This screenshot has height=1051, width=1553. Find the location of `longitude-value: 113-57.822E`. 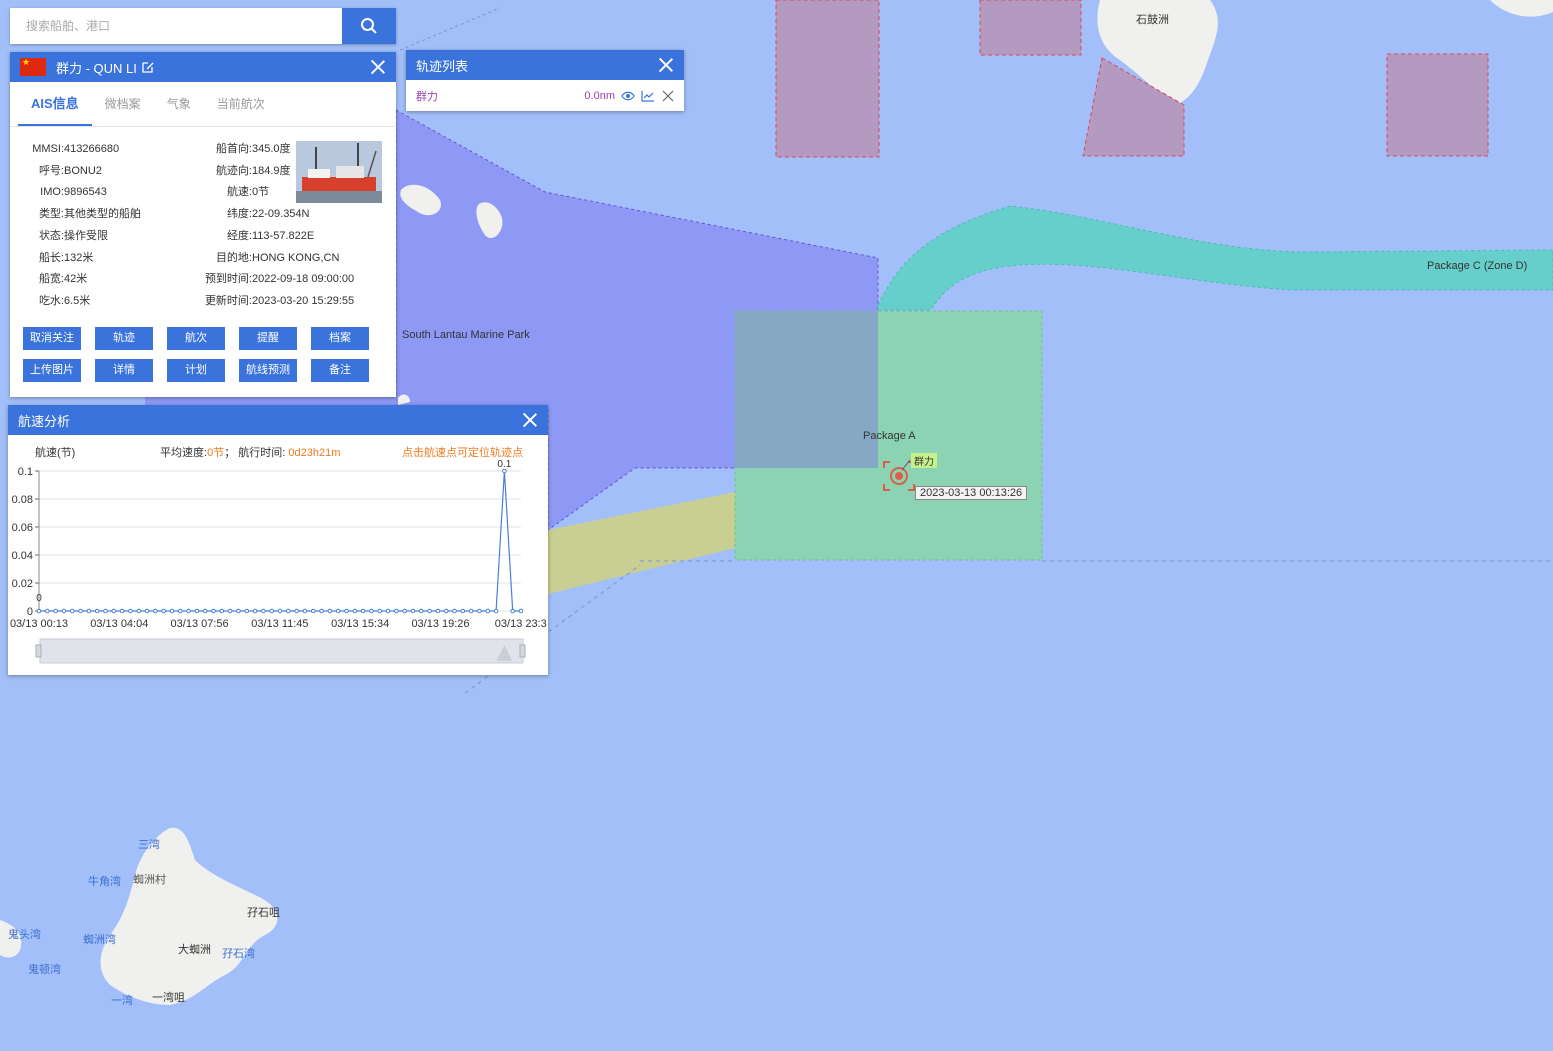

longitude-value: 113-57.822E is located at coordinates (283, 235).